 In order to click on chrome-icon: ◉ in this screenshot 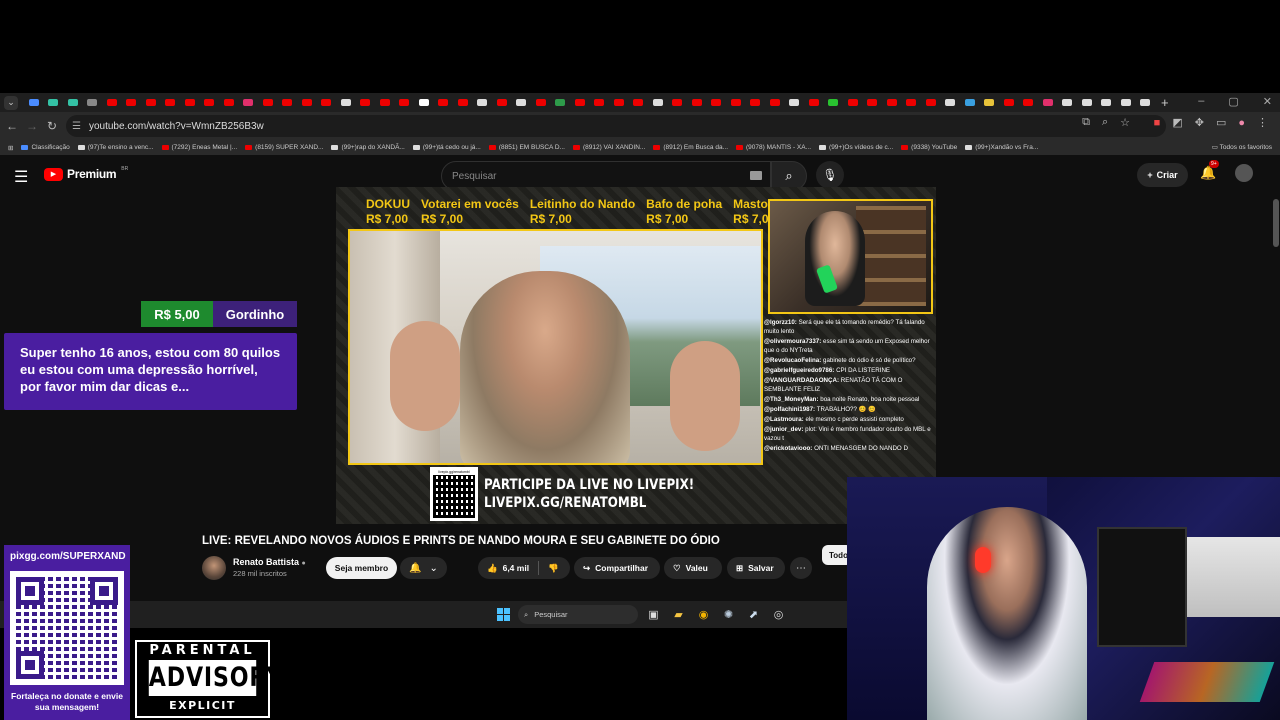, I will do `click(703, 614)`.